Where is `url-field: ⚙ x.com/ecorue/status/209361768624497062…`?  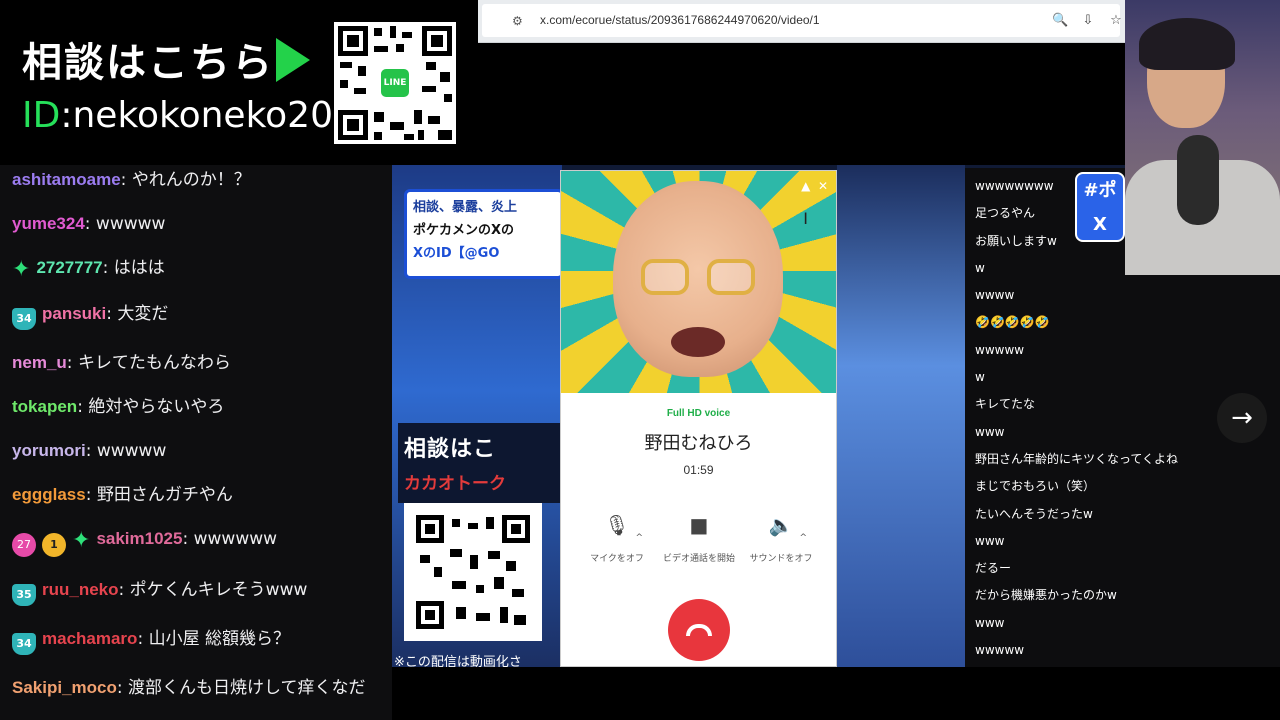 url-field: ⚙ x.com/ecorue/status/209361768624497062… is located at coordinates (802, 20).